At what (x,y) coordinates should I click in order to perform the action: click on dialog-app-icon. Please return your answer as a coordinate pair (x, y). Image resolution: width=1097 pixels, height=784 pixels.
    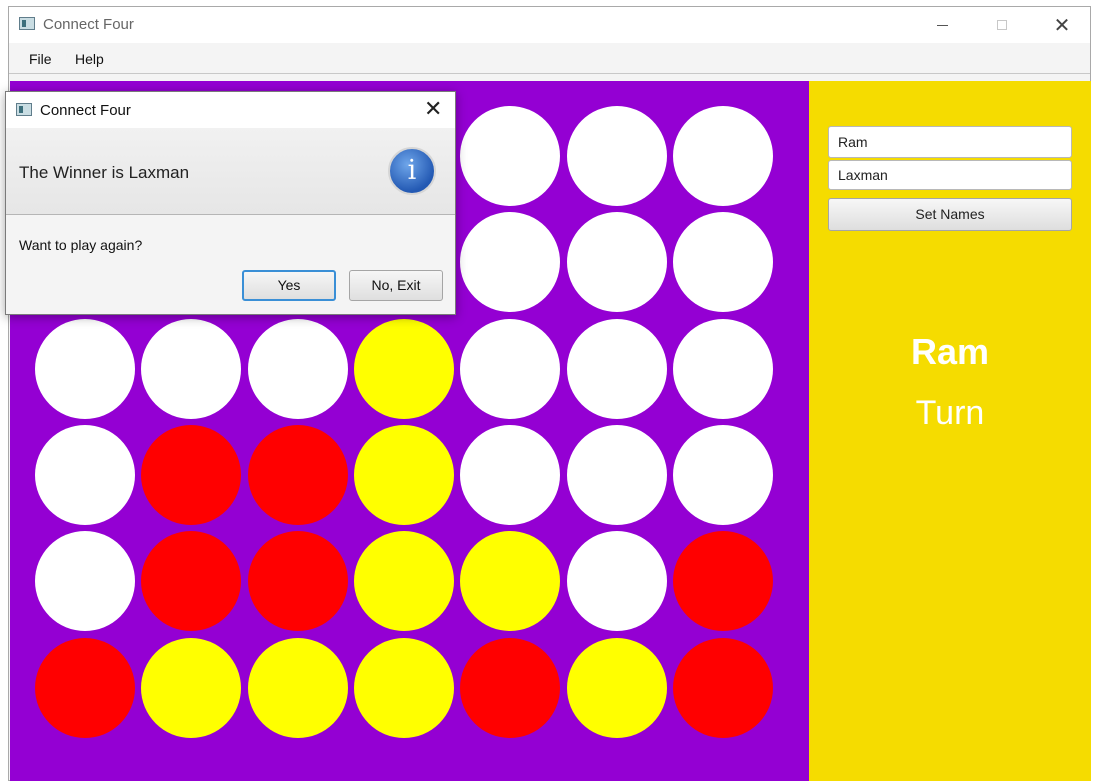
    Looking at the image, I should click on (24, 109).